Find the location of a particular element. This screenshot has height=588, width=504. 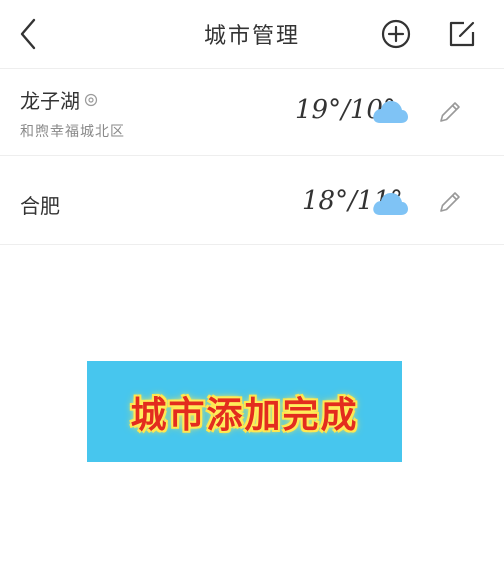

divider is located at coordinates (252, 244).